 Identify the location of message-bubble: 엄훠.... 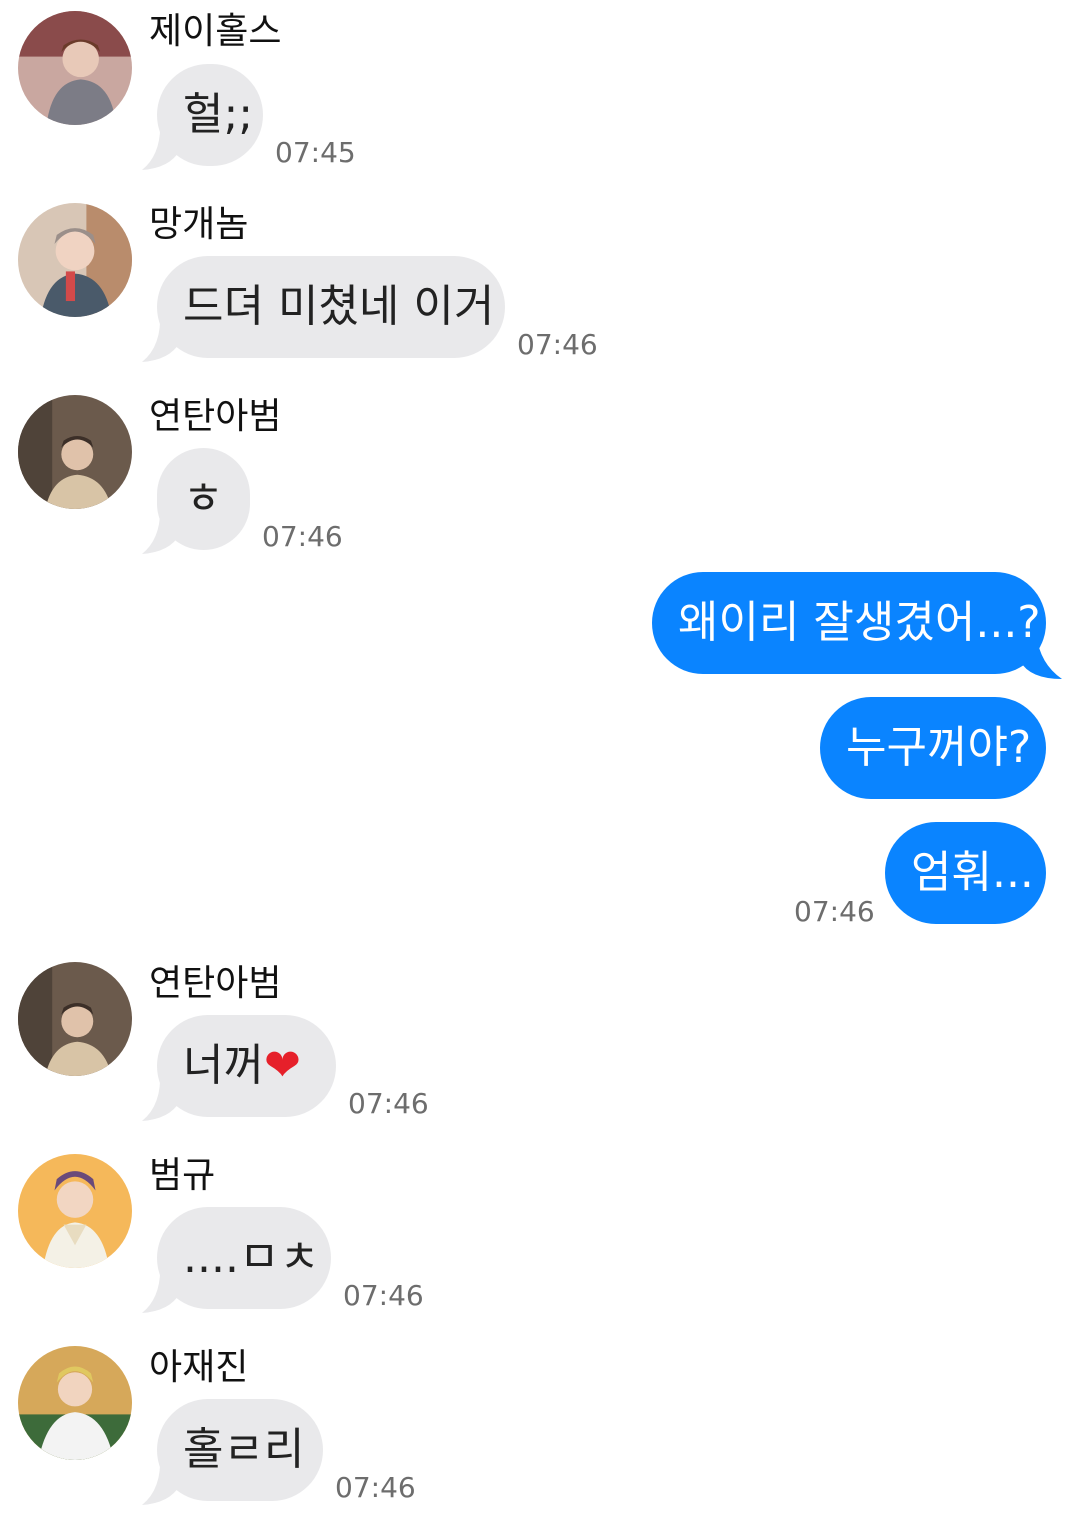
(965, 873).